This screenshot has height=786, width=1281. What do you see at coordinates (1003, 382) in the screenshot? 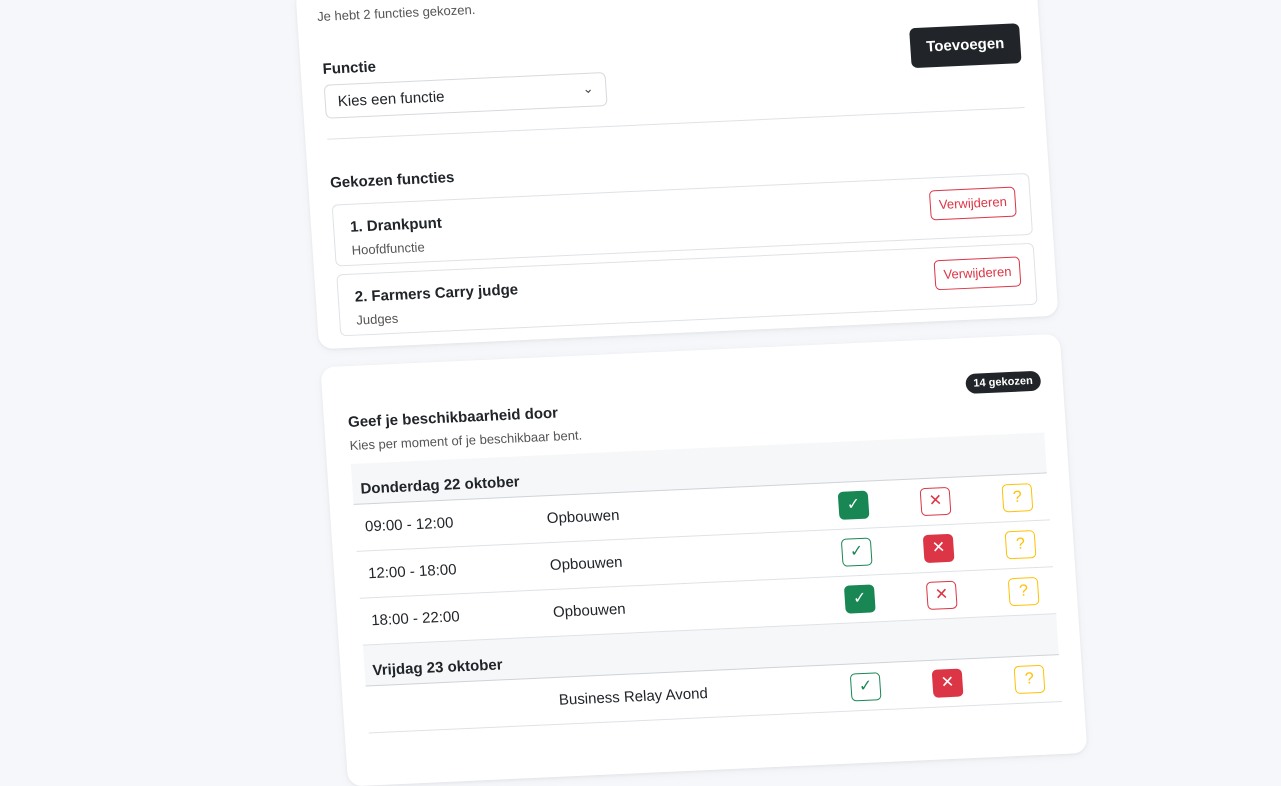
I see `selected-count-badge: 14 gekozen` at bounding box center [1003, 382].